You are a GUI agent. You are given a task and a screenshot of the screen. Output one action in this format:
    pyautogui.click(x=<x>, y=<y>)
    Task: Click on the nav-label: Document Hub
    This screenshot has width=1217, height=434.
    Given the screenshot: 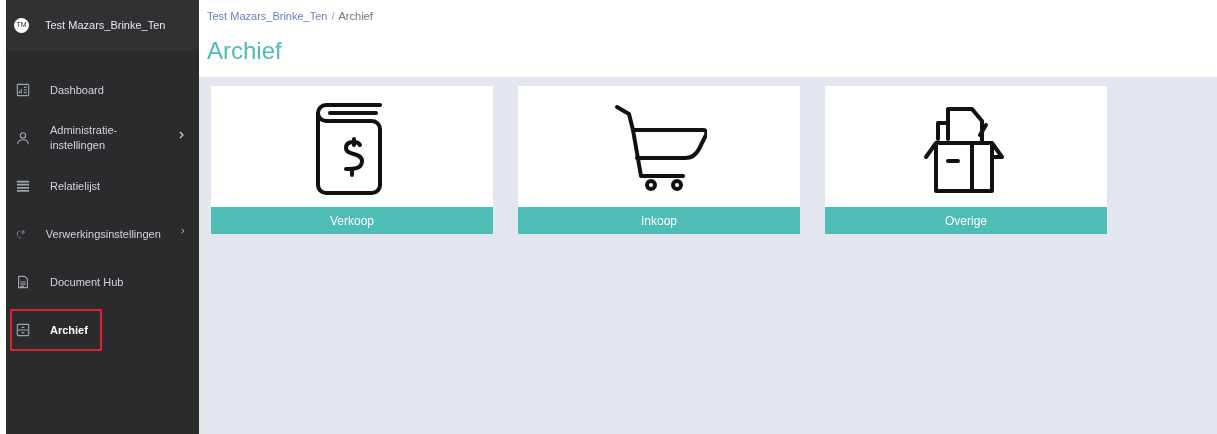 What is the action you would take?
    pyautogui.click(x=87, y=282)
    